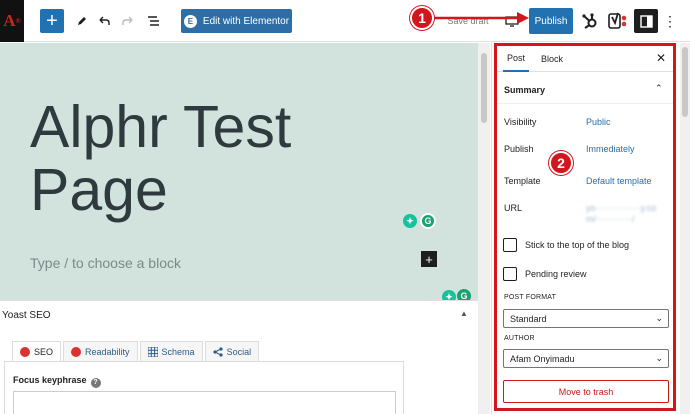  I want to click on yoast-icon, so click(617, 20).